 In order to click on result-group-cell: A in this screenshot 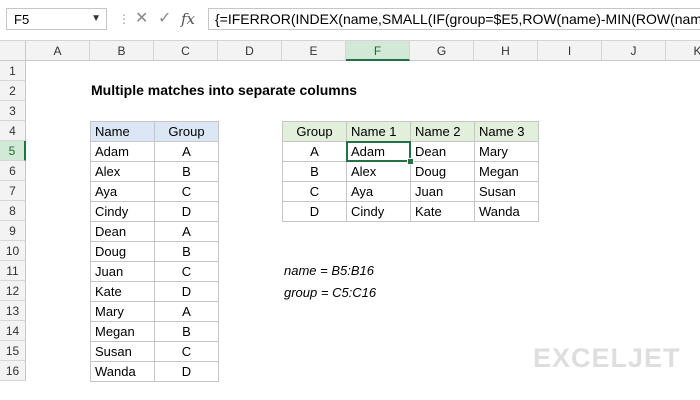, I will do `click(314, 151)`.